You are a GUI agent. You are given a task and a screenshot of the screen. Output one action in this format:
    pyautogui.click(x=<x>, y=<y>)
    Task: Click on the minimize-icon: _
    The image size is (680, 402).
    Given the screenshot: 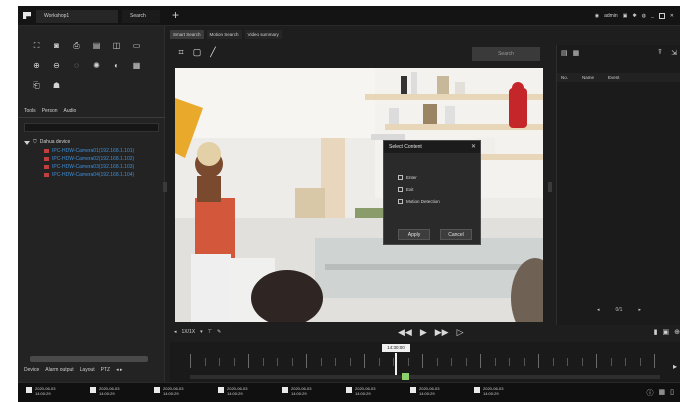 What is the action you would take?
    pyautogui.click(x=652, y=16)
    